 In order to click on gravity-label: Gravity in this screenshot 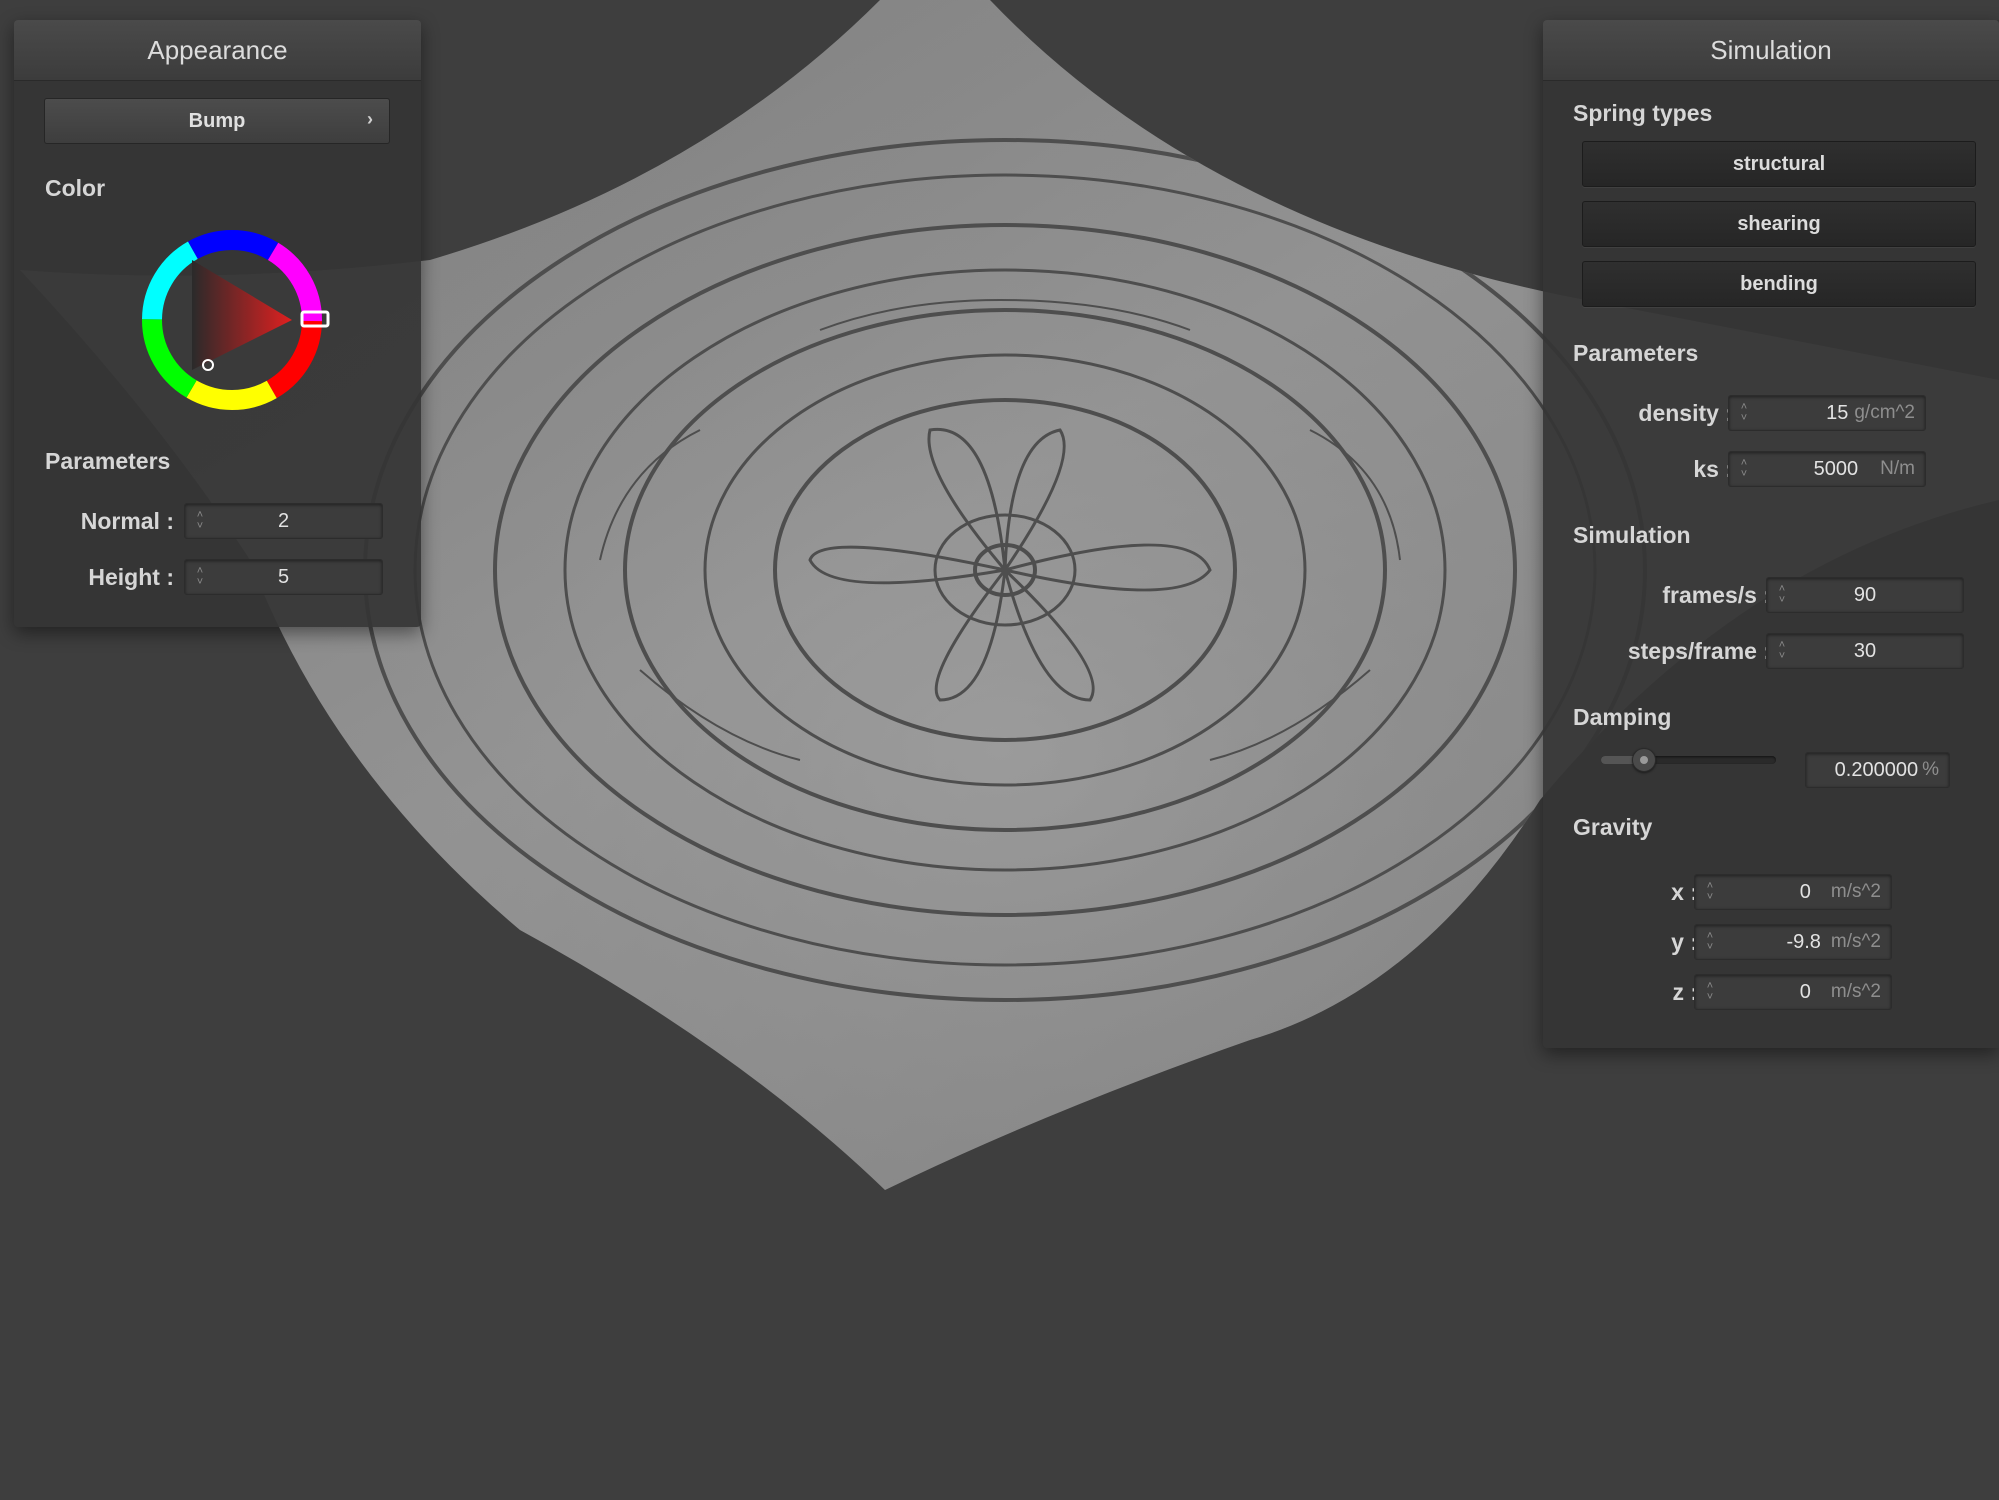, I will do `click(1613, 827)`.